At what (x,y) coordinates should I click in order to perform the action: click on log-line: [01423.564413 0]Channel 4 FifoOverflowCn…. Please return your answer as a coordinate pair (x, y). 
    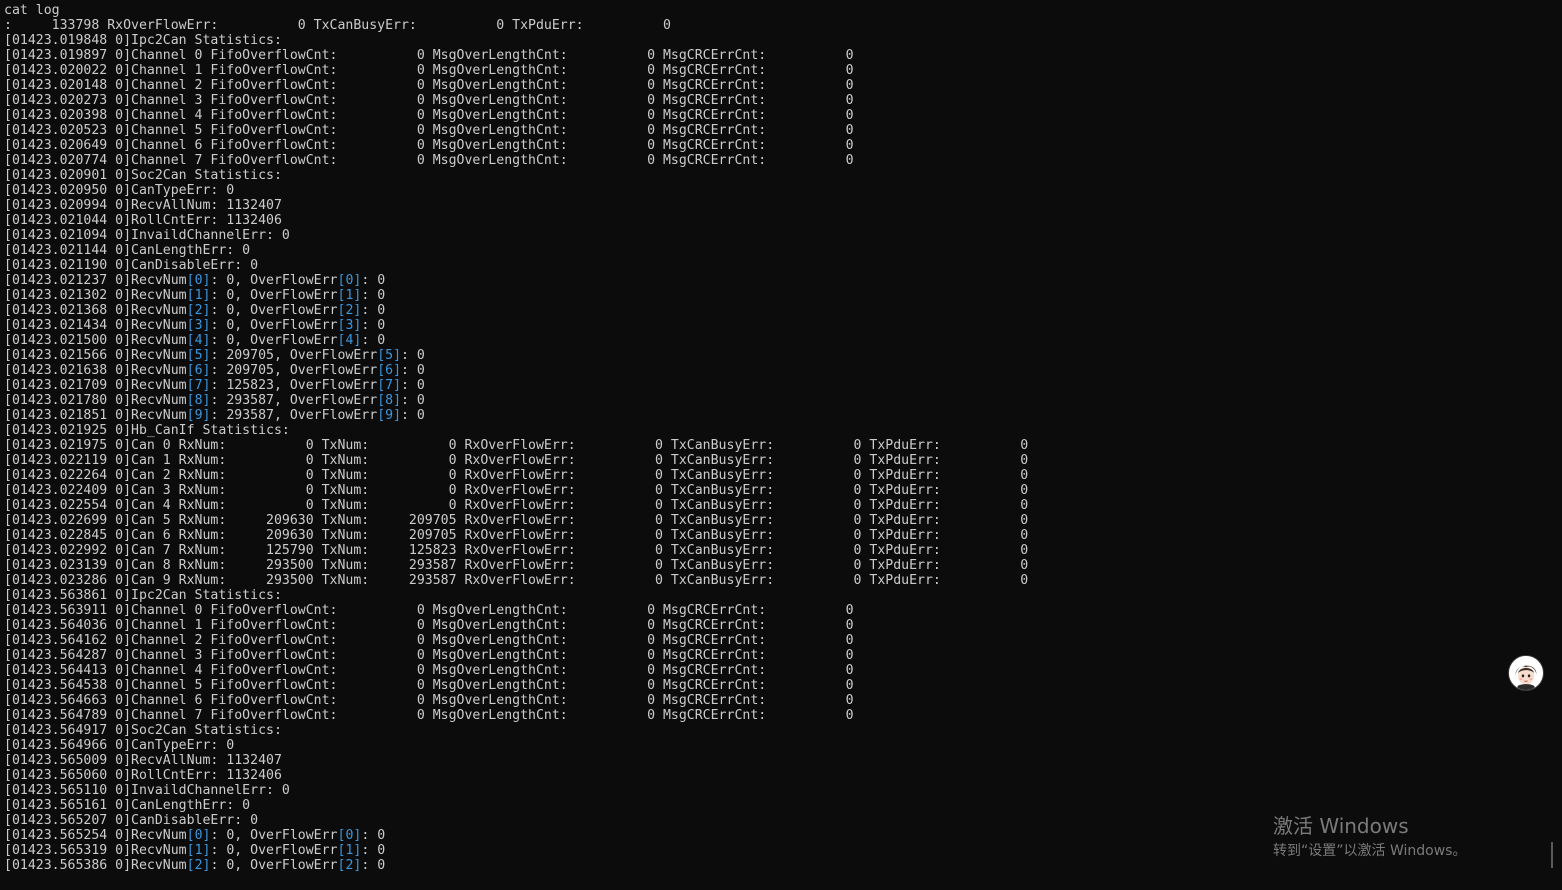
    Looking at the image, I should click on (429, 670).